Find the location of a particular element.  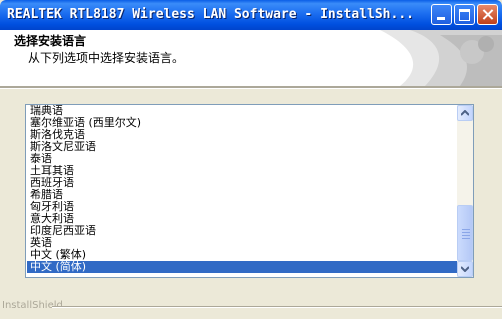

language-option: 英语 is located at coordinates (242, 243).